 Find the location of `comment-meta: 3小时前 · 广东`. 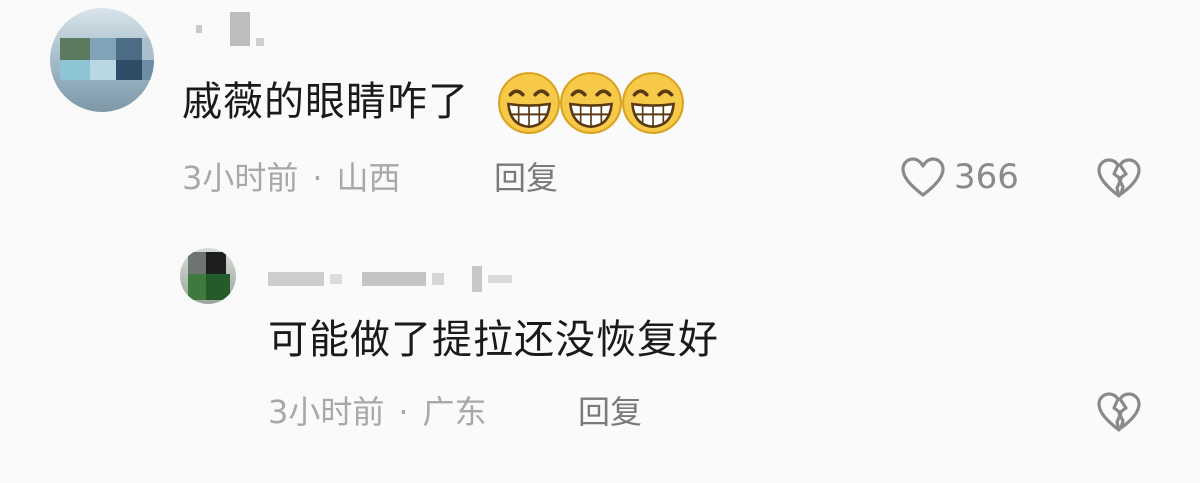

comment-meta: 3小时前 · 广东 is located at coordinates (377, 412).